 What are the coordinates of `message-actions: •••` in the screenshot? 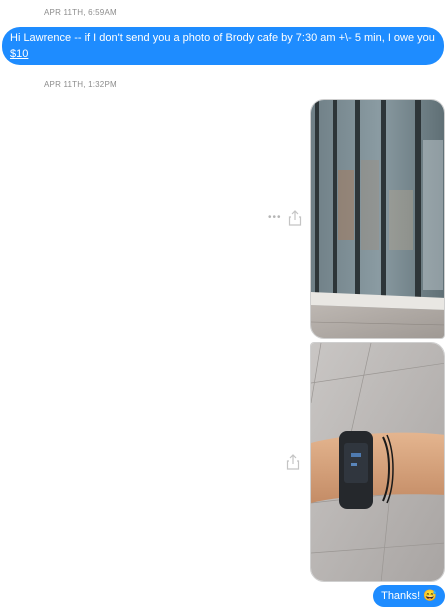 It's located at (285, 218).